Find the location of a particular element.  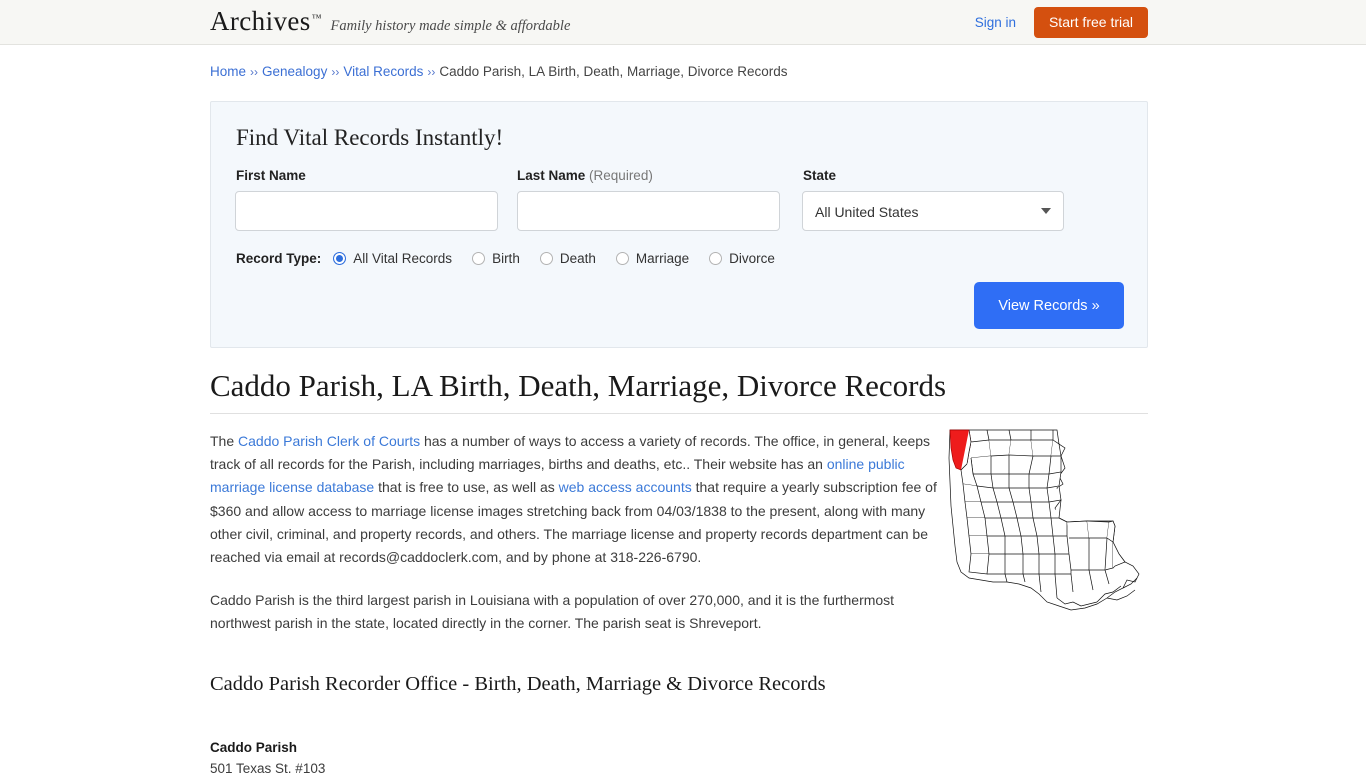

radio-icon-birth is located at coordinates (479, 258).